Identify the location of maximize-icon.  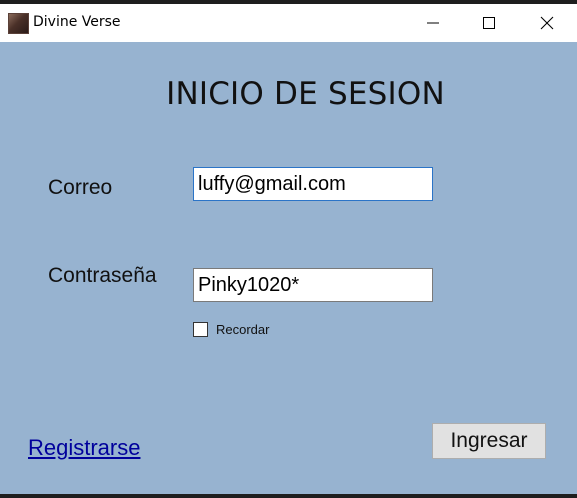
(489, 23).